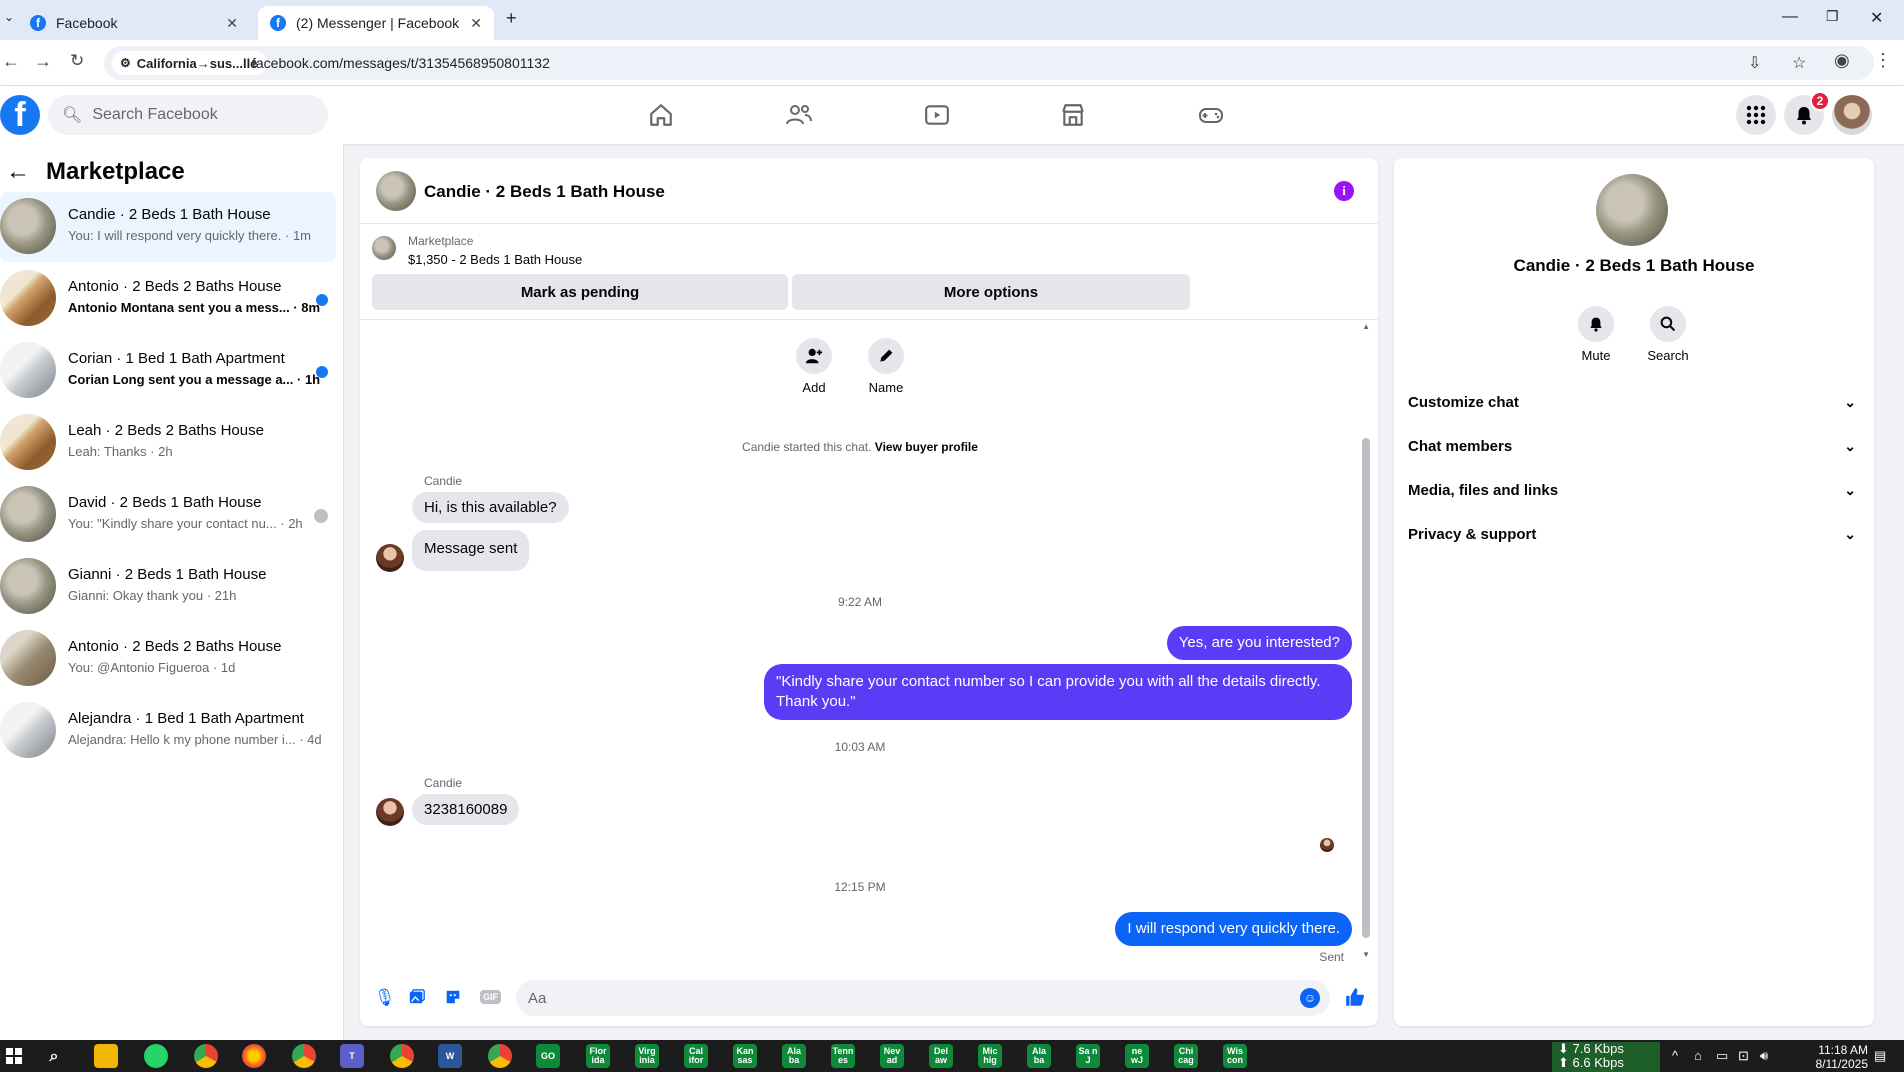  Describe the element at coordinates (396, 191) in the screenshot. I see `chat-avatar` at that location.